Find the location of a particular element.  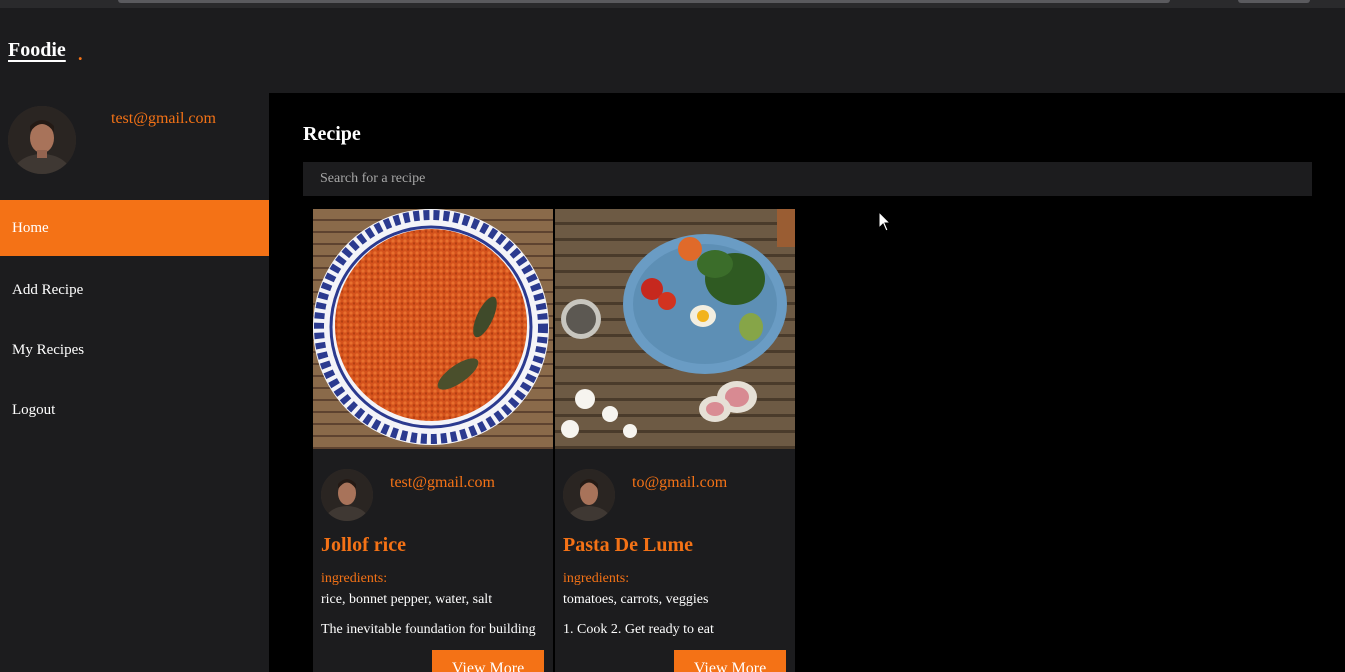

user-avatar is located at coordinates (42, 140).